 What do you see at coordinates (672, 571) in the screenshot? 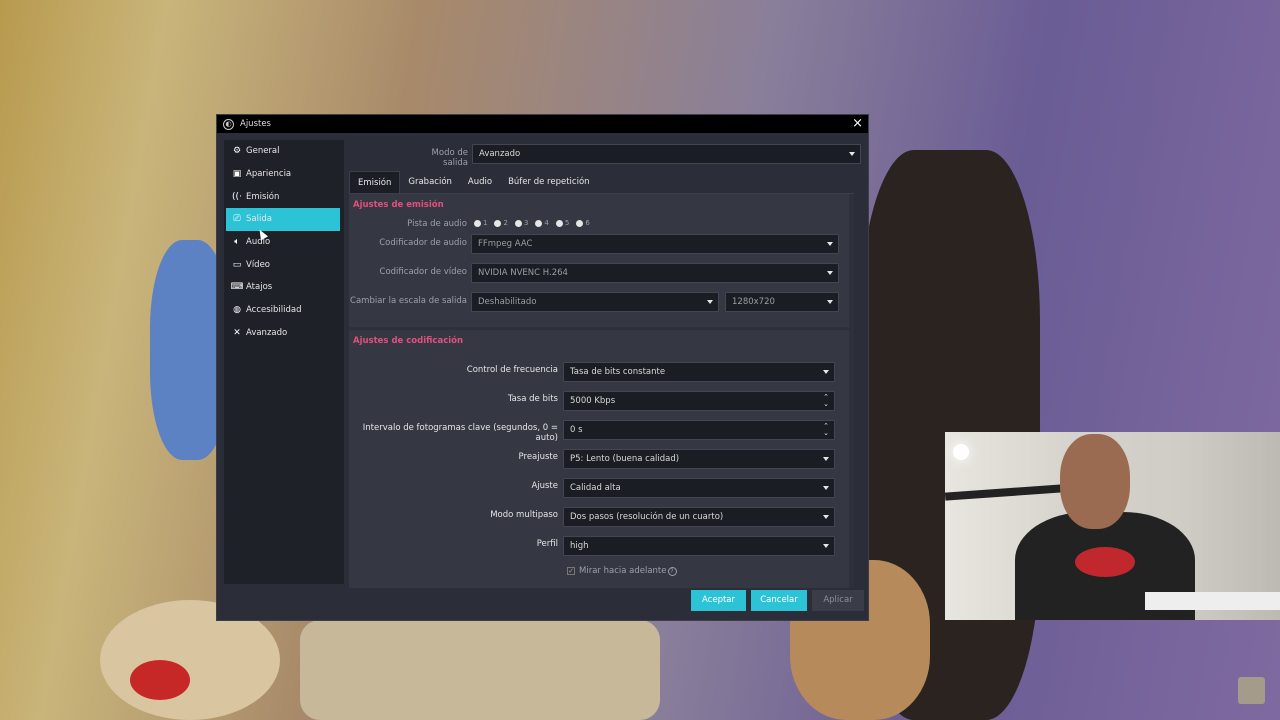
I see `help-icon: ?` at bounding box center [672, 571].